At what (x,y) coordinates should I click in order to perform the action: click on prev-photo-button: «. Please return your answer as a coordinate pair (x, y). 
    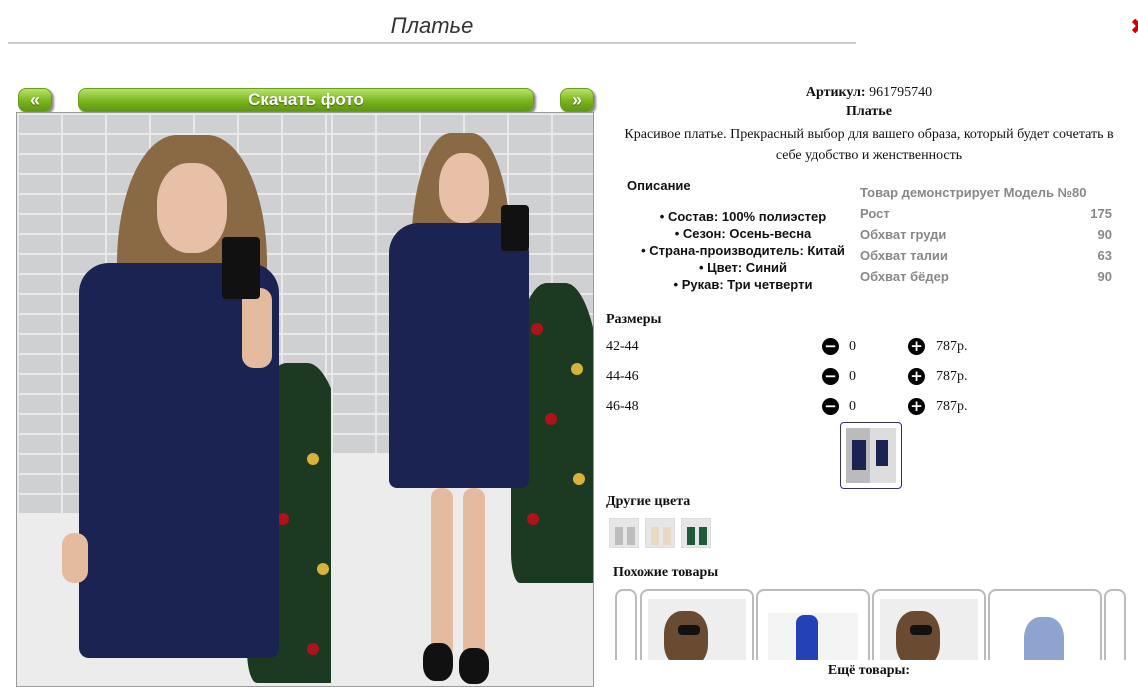
    Looking at the image, I should click on (35, 100).